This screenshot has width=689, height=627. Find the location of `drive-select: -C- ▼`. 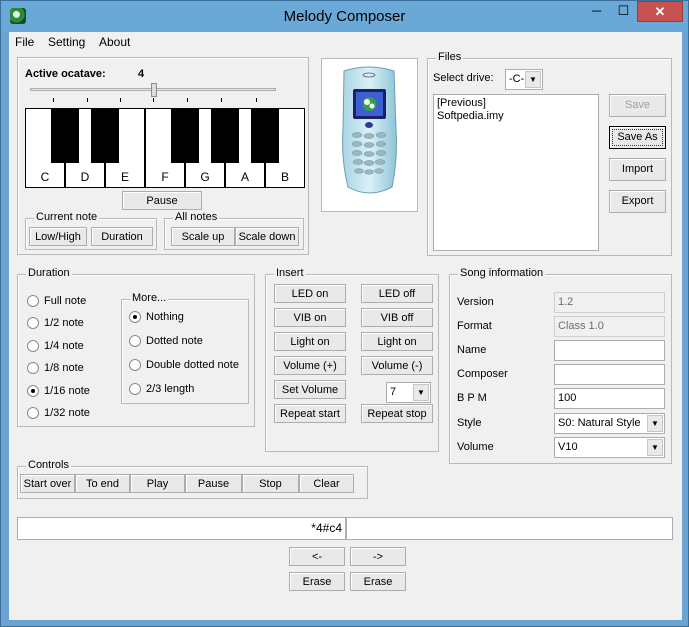

drive-select: -C- ▼ is located at coordinates (524, 79).